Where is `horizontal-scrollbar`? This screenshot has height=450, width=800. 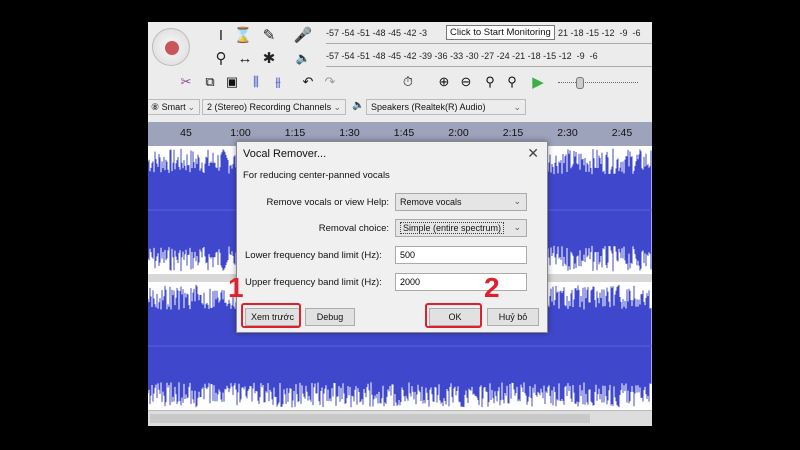
horizontal-scrollbar is located at coordinates (400, 418).